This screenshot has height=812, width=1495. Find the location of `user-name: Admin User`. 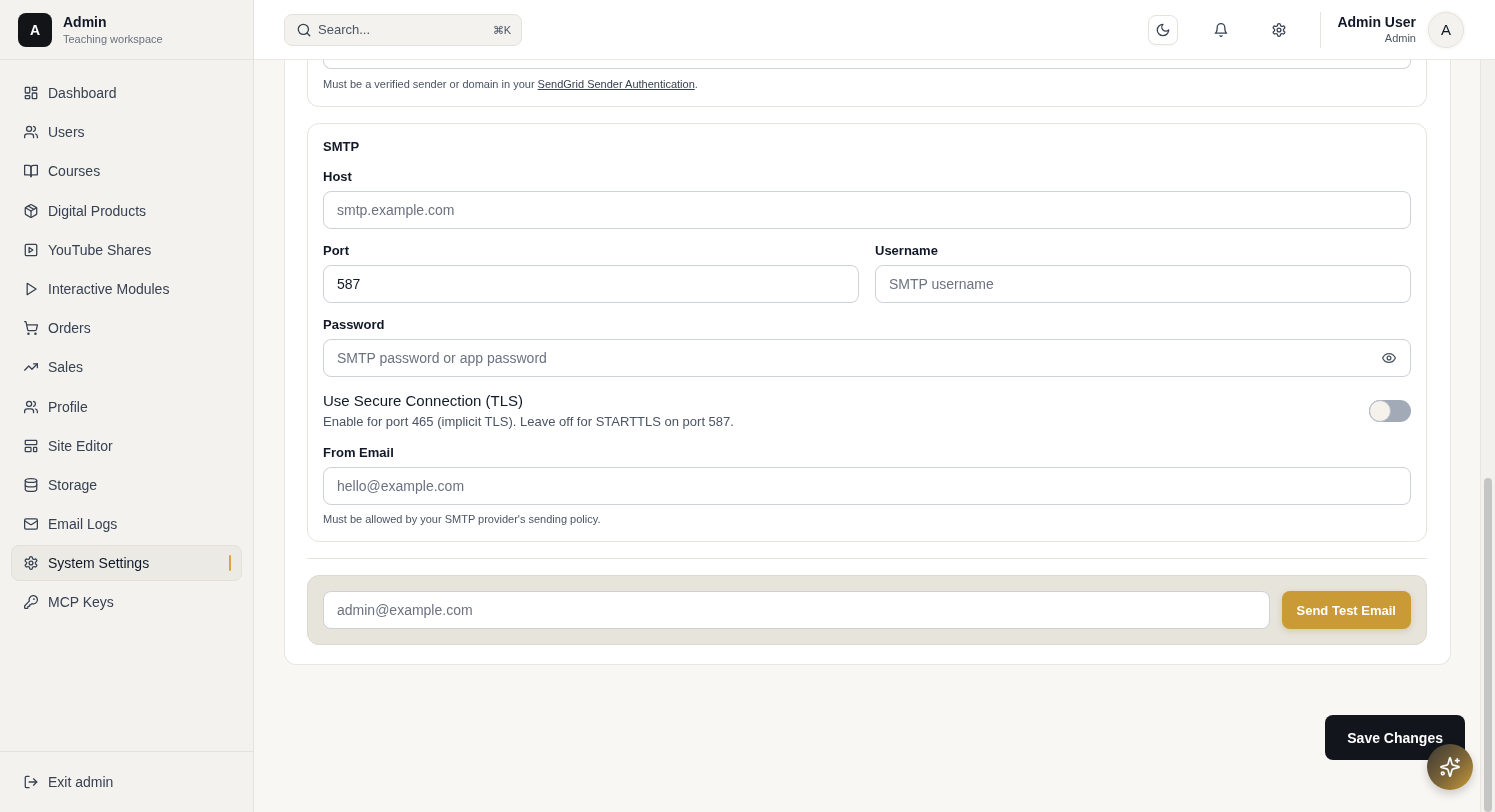

user-name: Admin User is located at coordinates (1376, 22).